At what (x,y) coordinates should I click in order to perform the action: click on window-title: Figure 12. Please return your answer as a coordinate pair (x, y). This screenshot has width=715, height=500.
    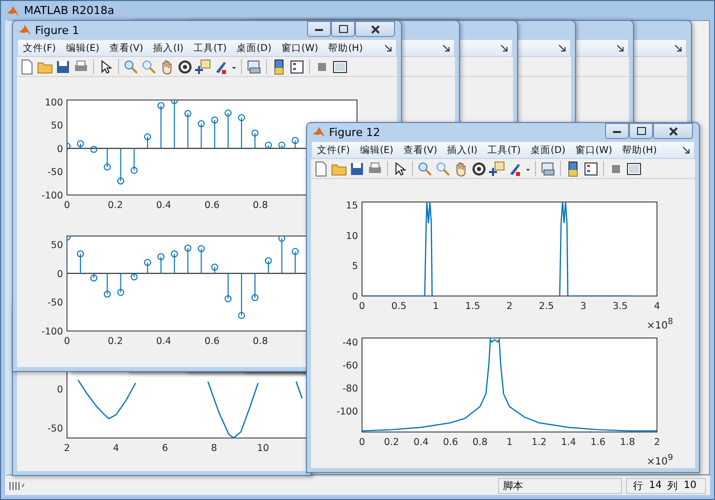
    Looking at the image, I should click on (354, 132).